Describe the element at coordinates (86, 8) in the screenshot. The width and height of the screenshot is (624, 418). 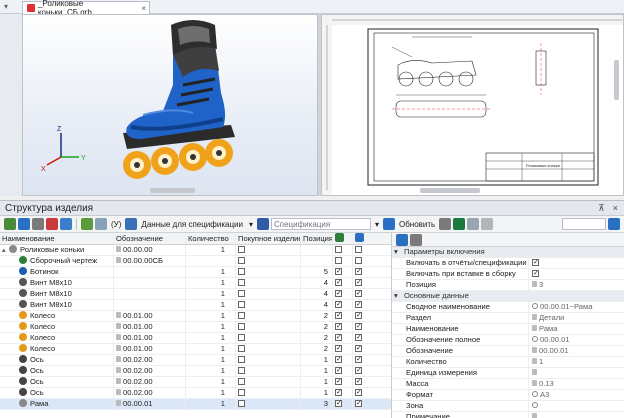
I see `document-tab: _Роликовые коньки_СБ.grb ×` at that location.